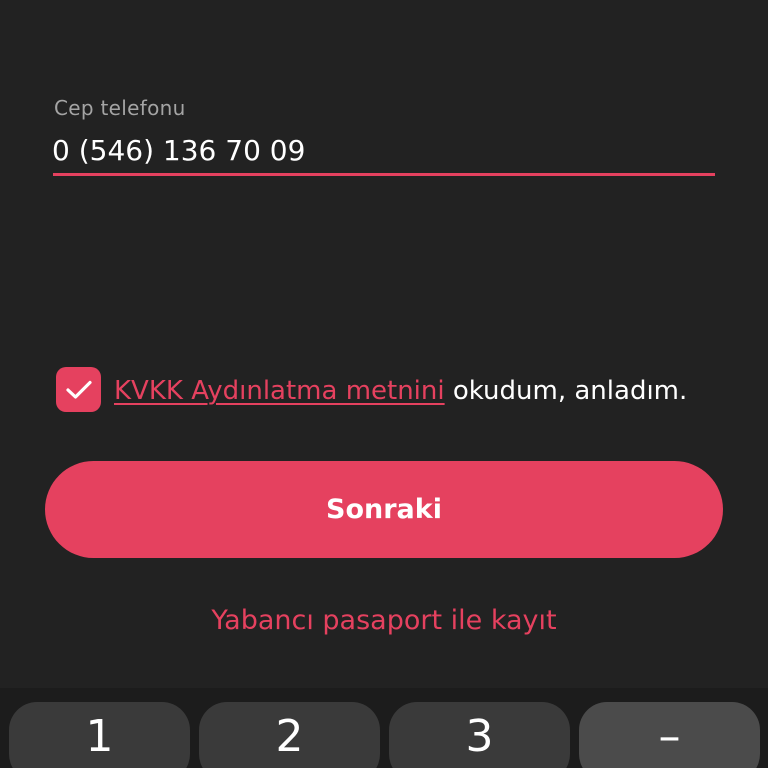  Describe the element at coordinates (386, 412) in the screenshot. I see `kvkk-consent: KVKK Aydınlatma metnini okudum, anladım.` at that location.